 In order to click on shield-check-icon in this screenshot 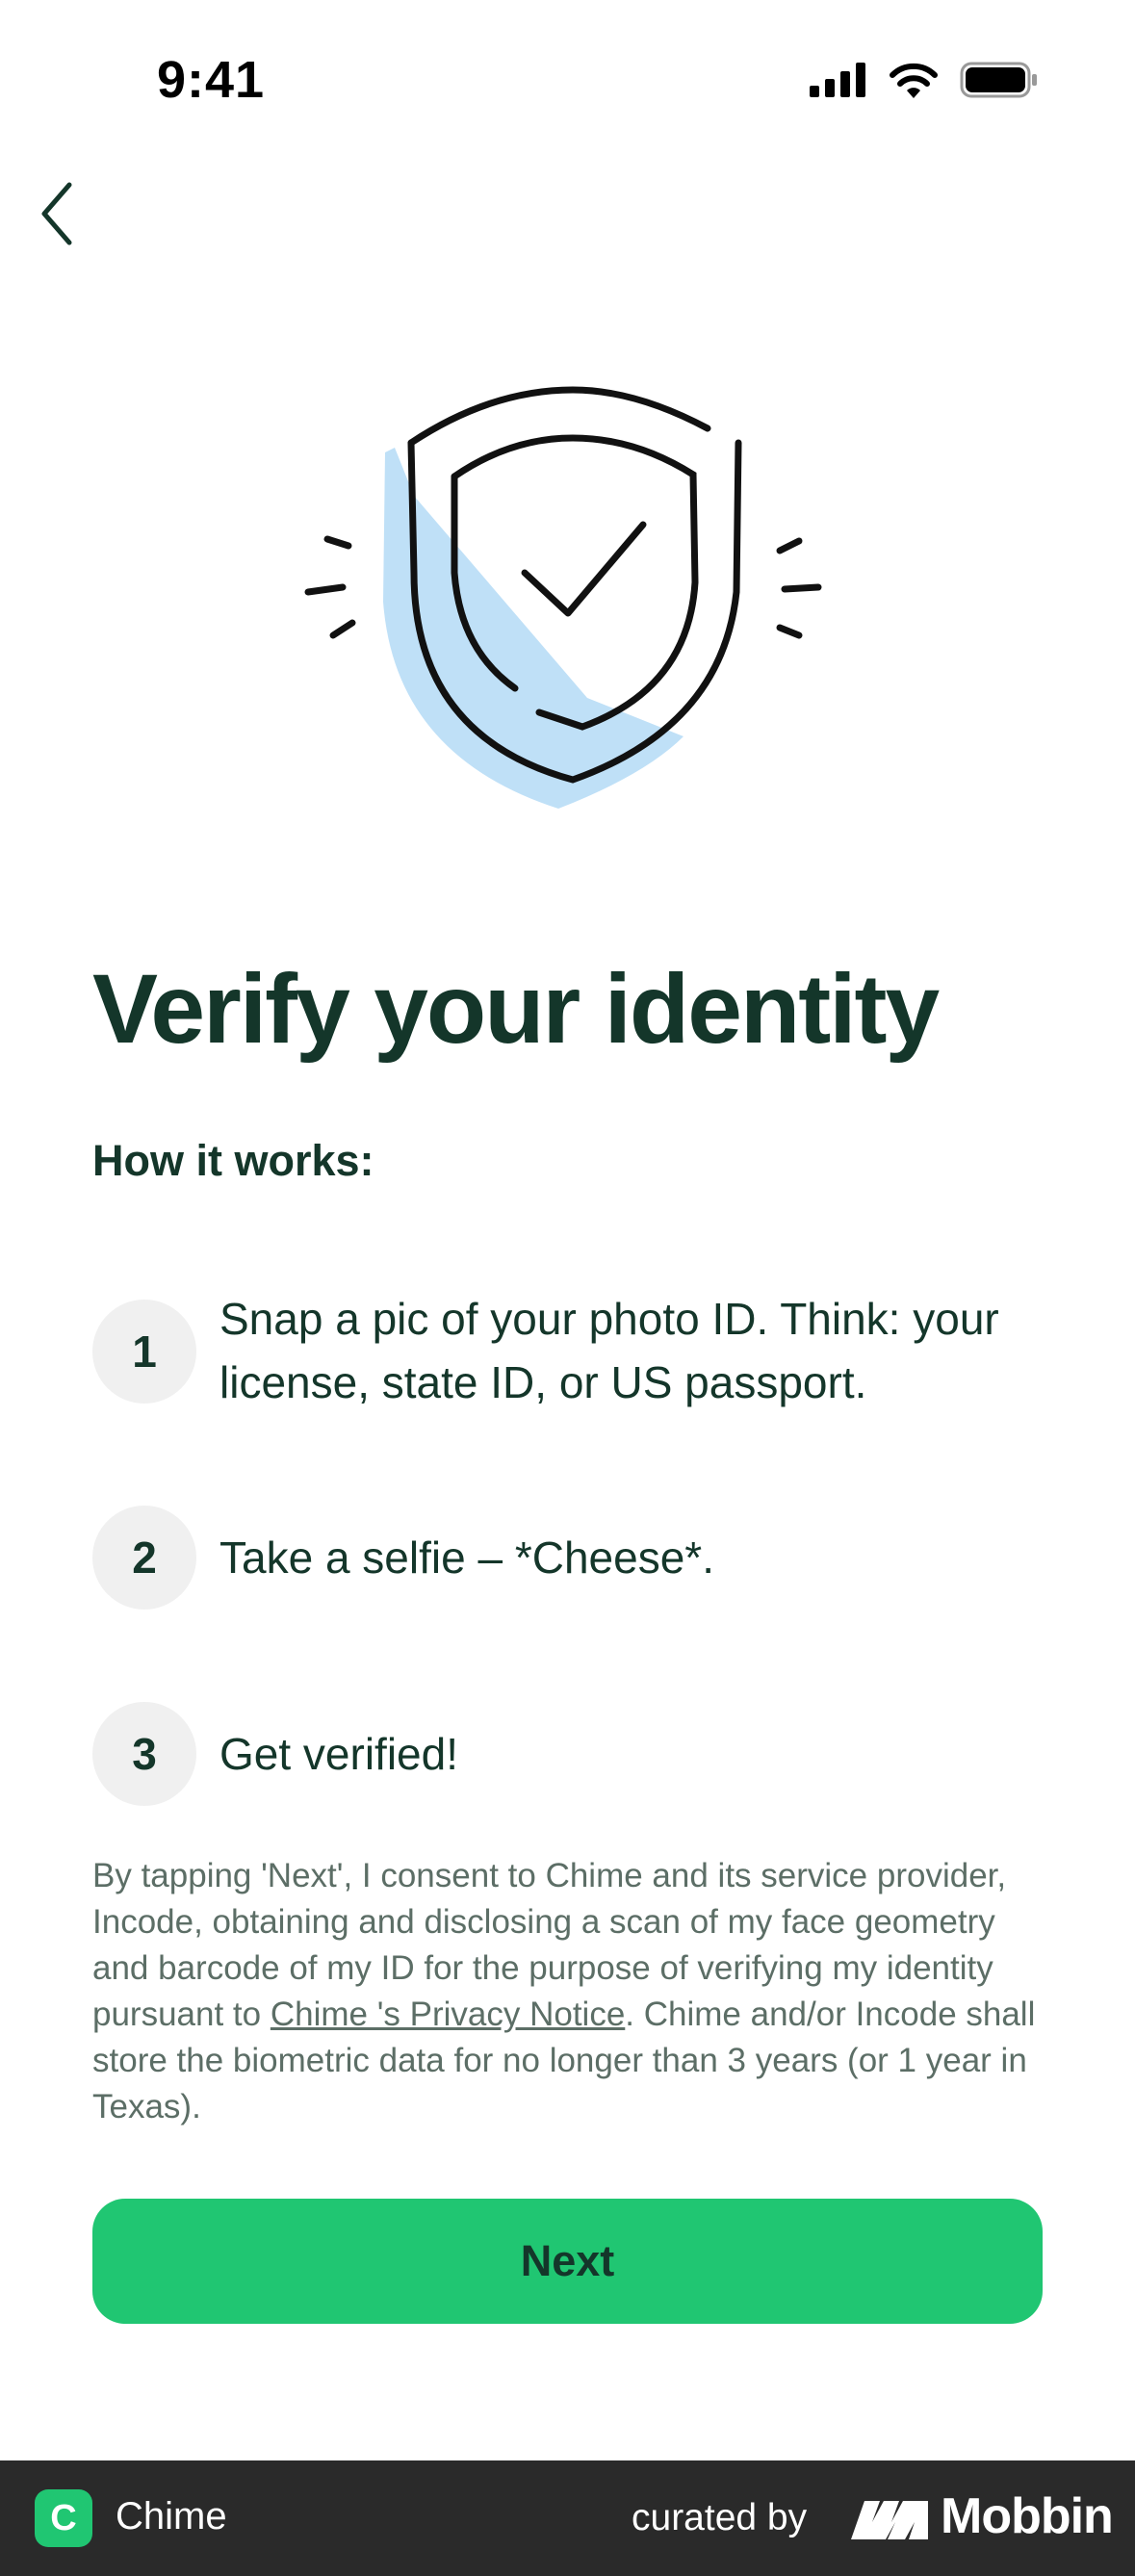, I will do `click(563, 598)`.